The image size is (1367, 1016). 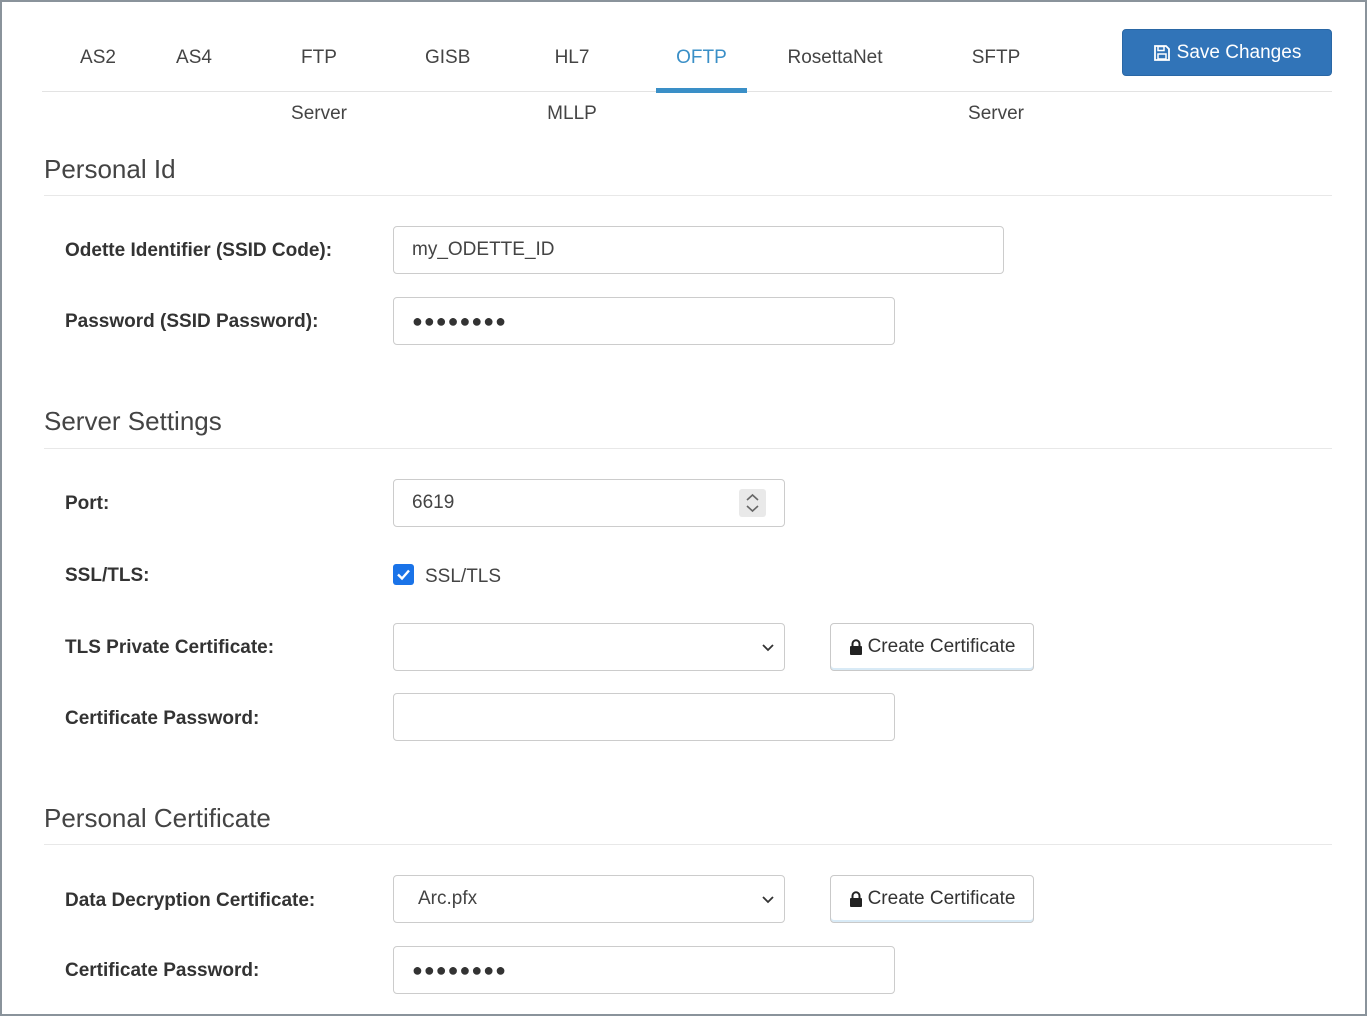 I want to click on stepper-arrows-icon, so click(x=752, y=503).